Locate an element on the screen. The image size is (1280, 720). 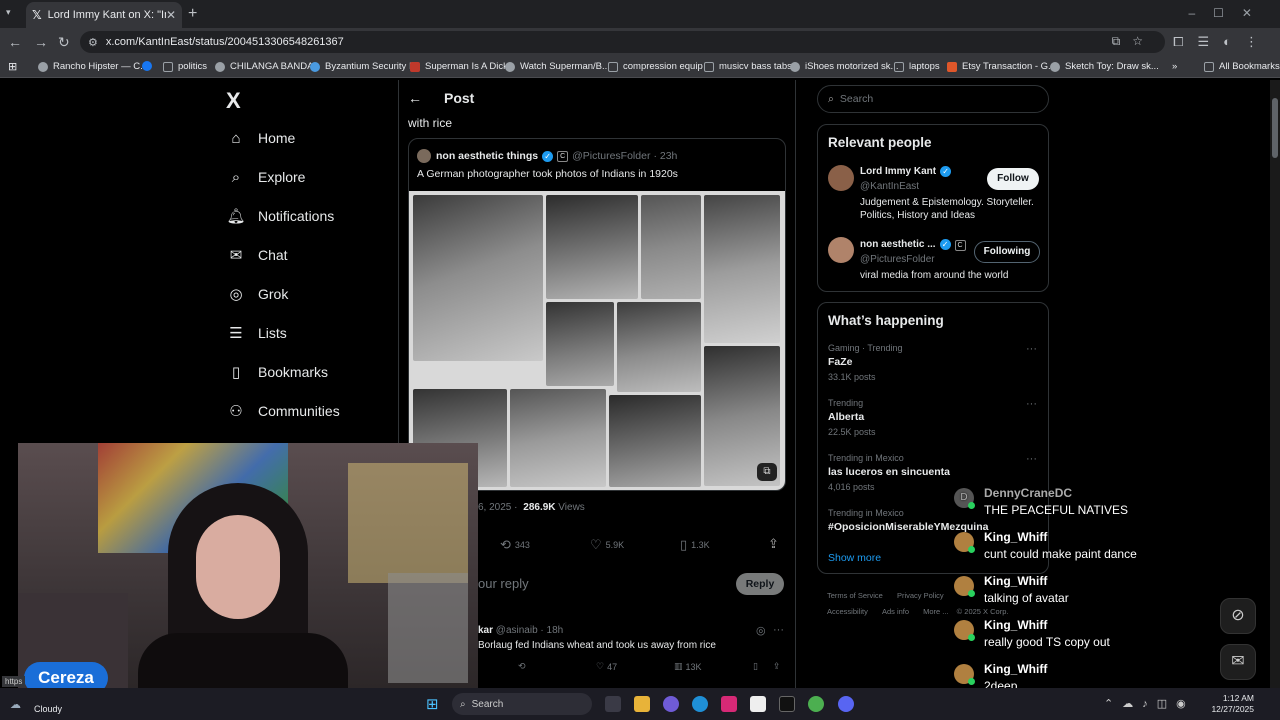
like-button: ♡ 5.9K is located at coordinates (607, 545).